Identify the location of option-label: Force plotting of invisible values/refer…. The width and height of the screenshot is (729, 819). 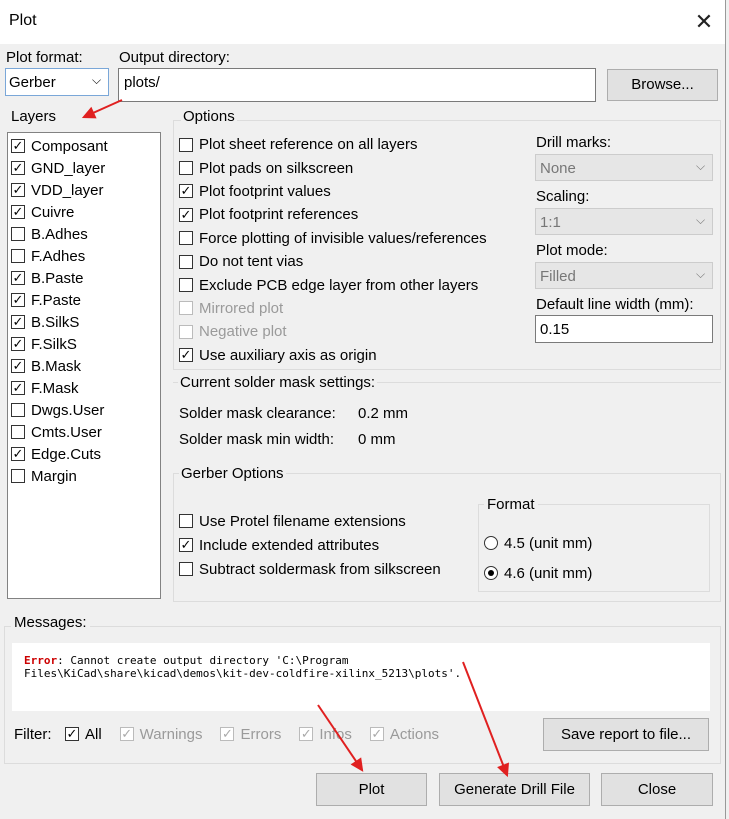
(343, 238).